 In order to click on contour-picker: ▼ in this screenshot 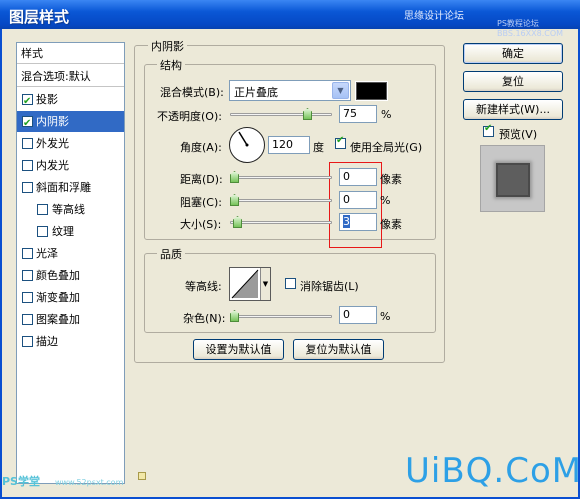, I will do `click(250, 284)`.